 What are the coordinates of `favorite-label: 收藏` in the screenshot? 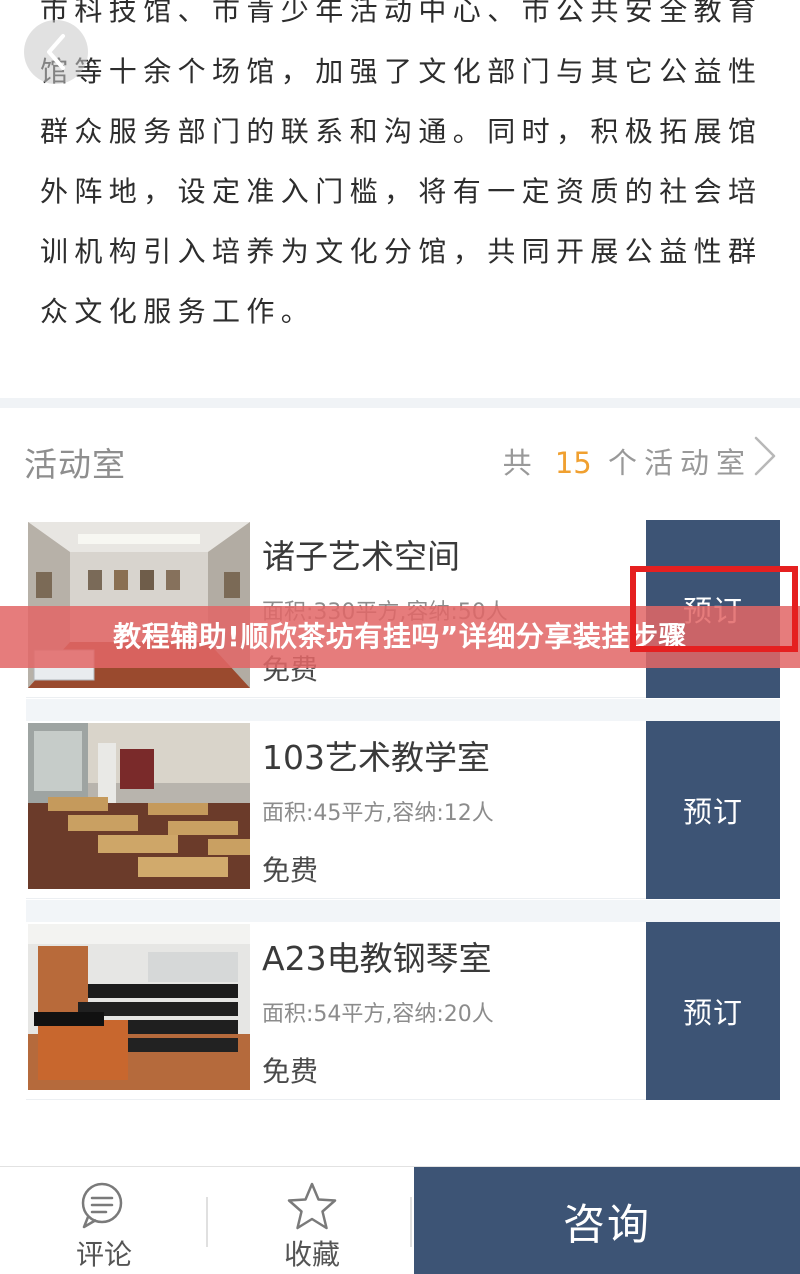 It's located at (311, 1254).